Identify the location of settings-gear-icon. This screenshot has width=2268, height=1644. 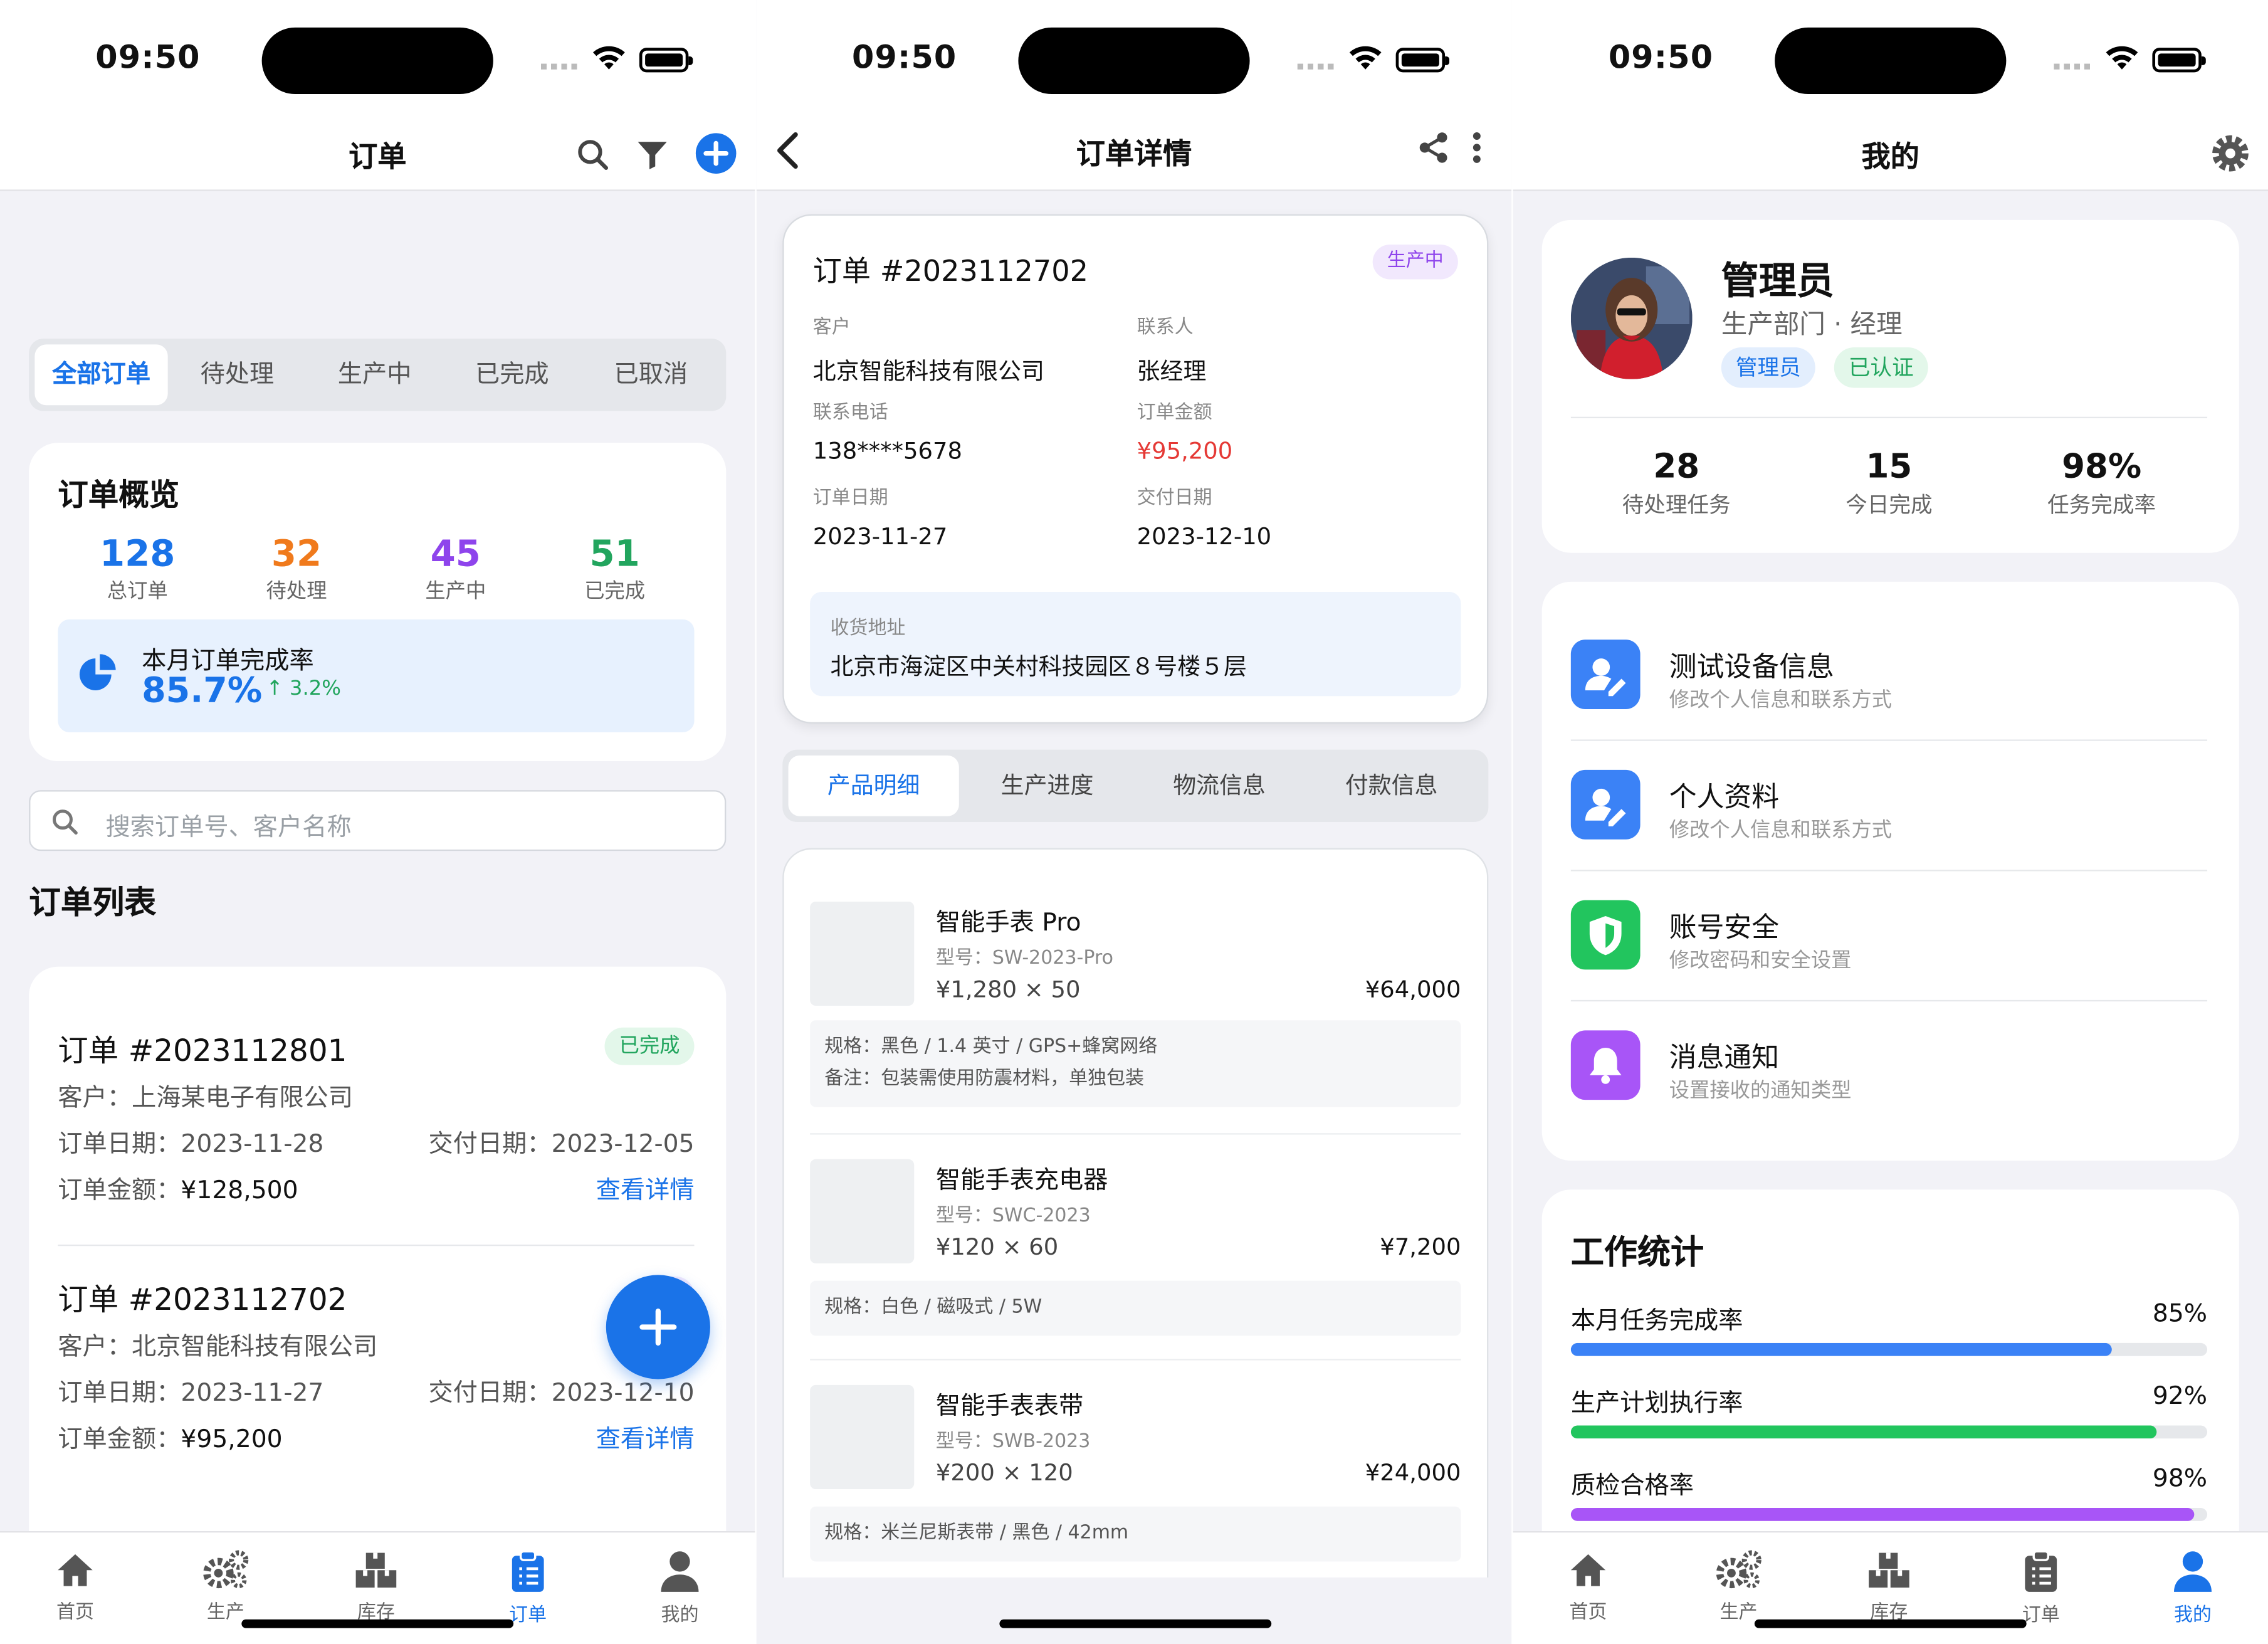
(2230, 153).